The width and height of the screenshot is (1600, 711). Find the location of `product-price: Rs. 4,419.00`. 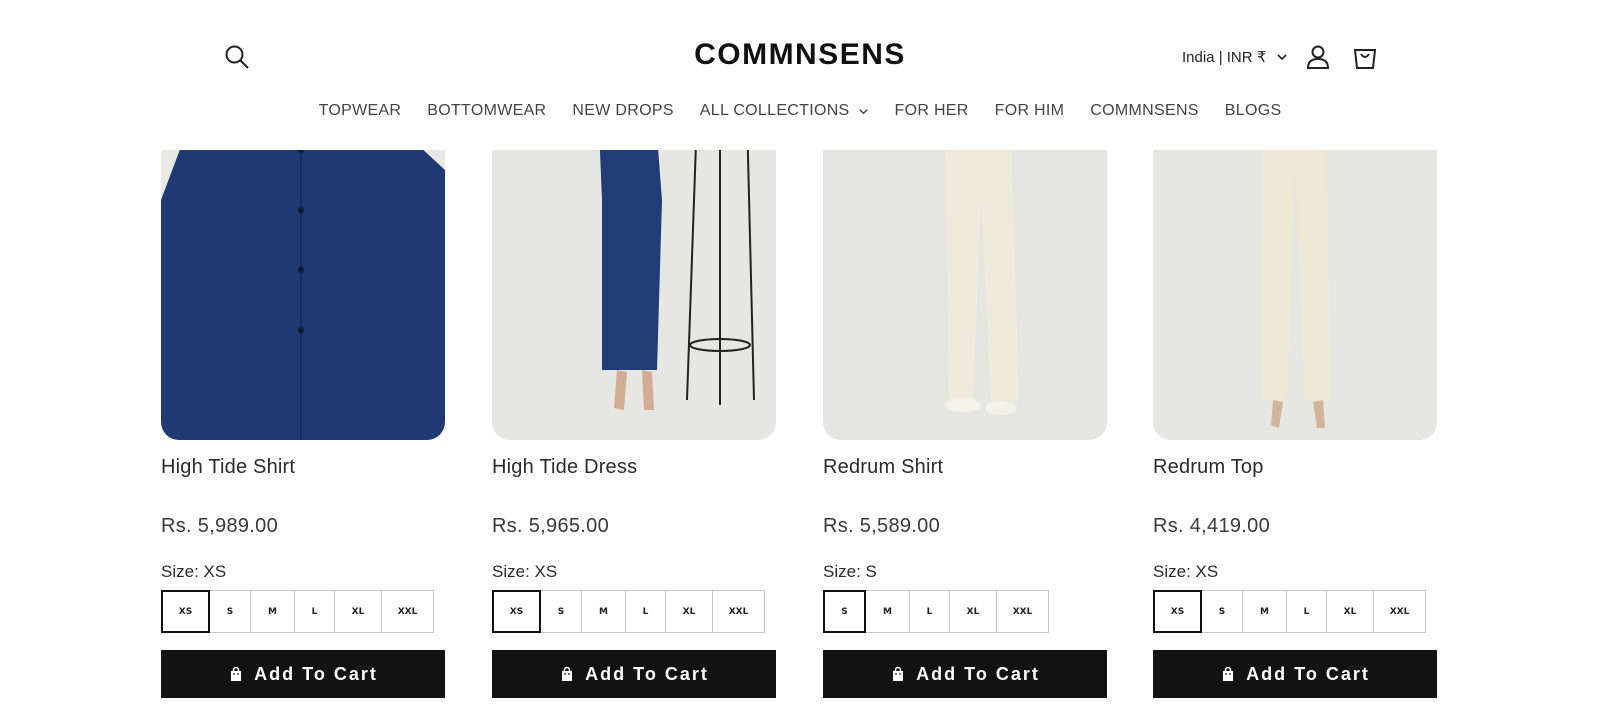

product-price: Rs. 4,419.00 is located at coordinates (1212, 526).